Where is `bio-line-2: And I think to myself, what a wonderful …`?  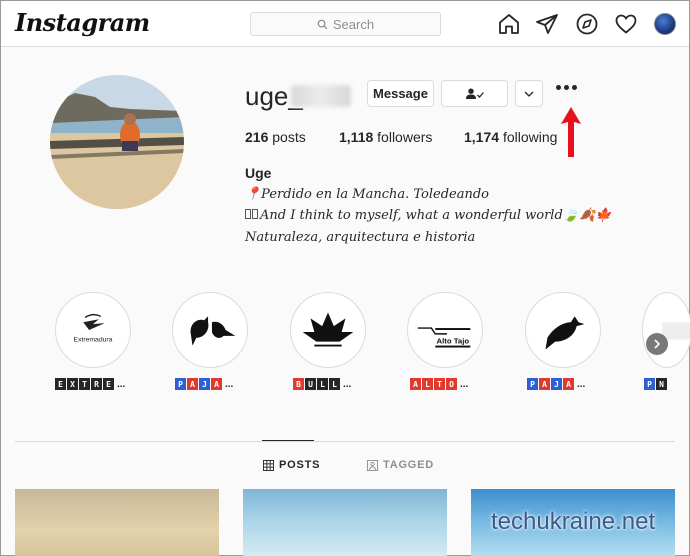 bio-line-2: And I think to myself, what a wonderful … is located at coordinates (428, 215).